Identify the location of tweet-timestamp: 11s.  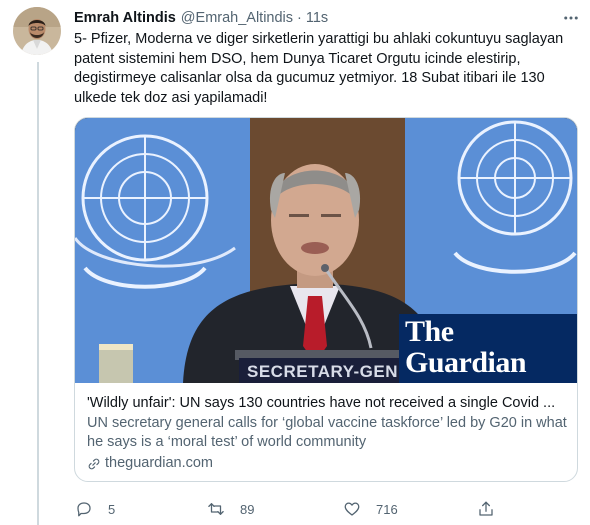
(317, 18).